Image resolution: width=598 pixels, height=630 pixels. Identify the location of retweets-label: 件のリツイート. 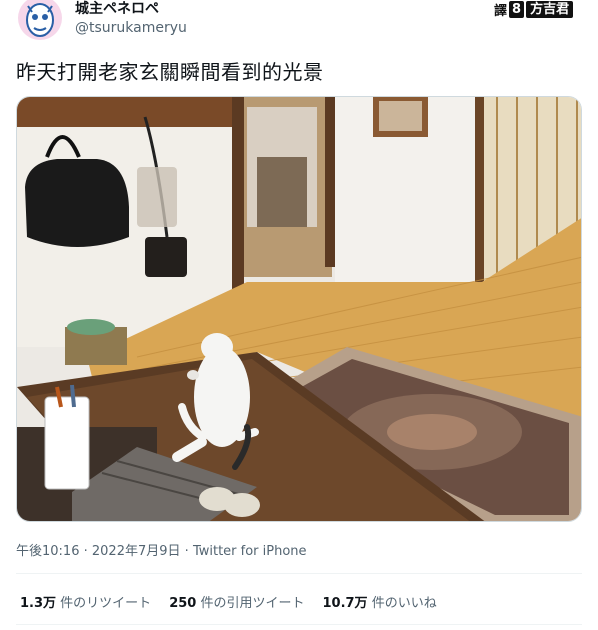
(106, 603).